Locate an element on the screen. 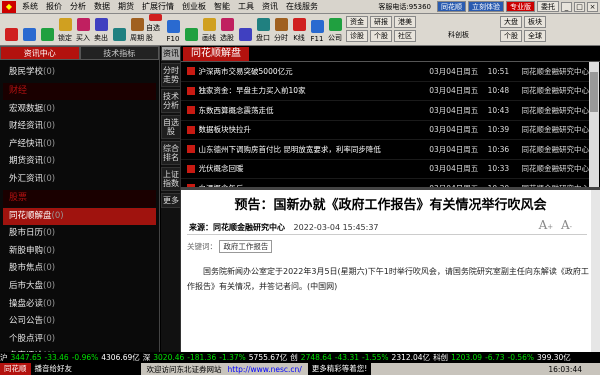 Image resolution: width=600 pixels, height=375 pixels. menu-item: 报价 is located at coordinates (54, 6).